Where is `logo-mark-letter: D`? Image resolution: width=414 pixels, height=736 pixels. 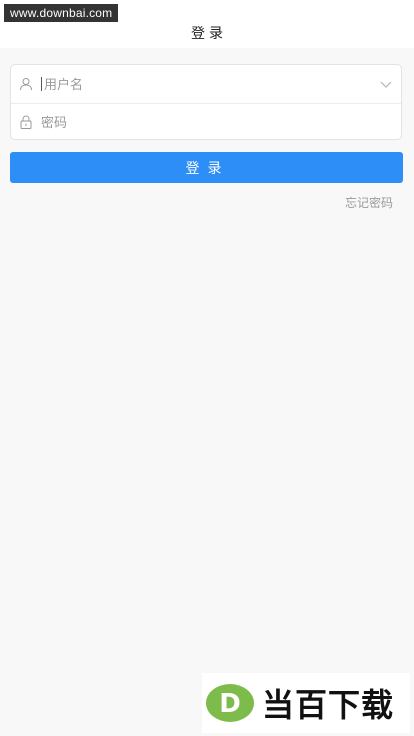 logo-mark-letter: D is located at coordinates (230, 704).